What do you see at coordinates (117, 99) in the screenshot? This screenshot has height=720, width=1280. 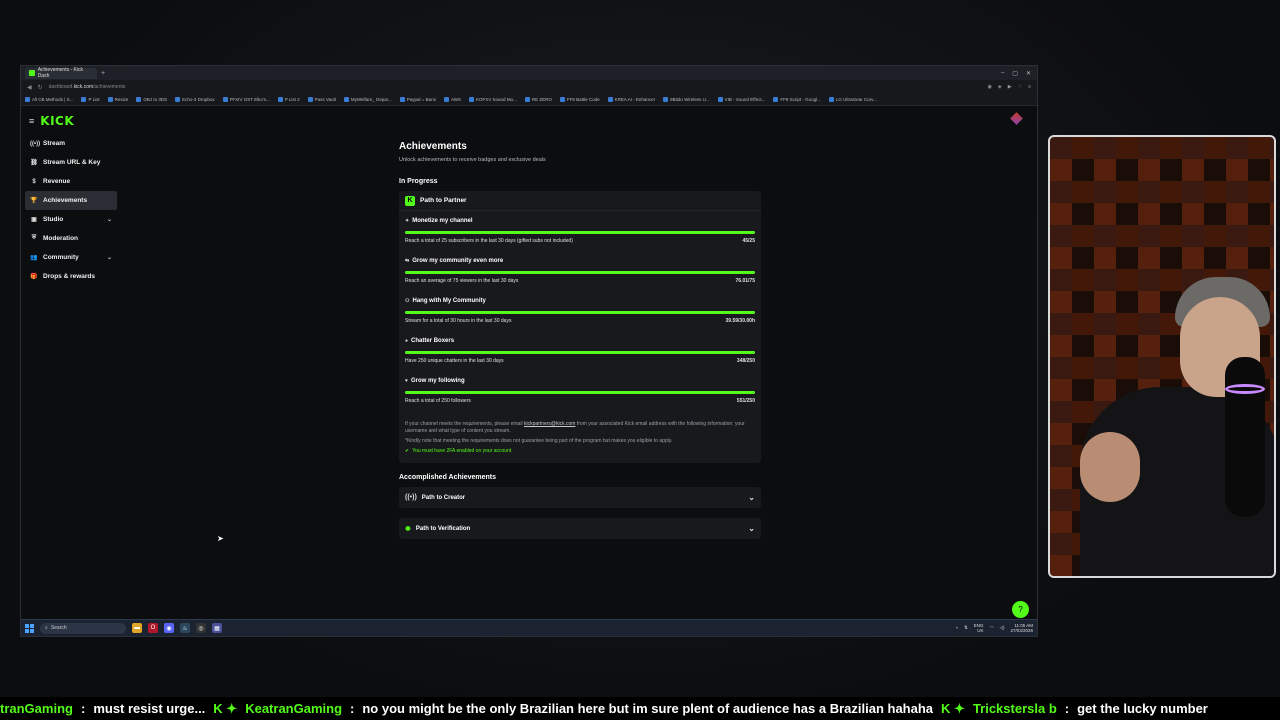 I see `bookmark-item: Resize` at bounding box center [117, 99].